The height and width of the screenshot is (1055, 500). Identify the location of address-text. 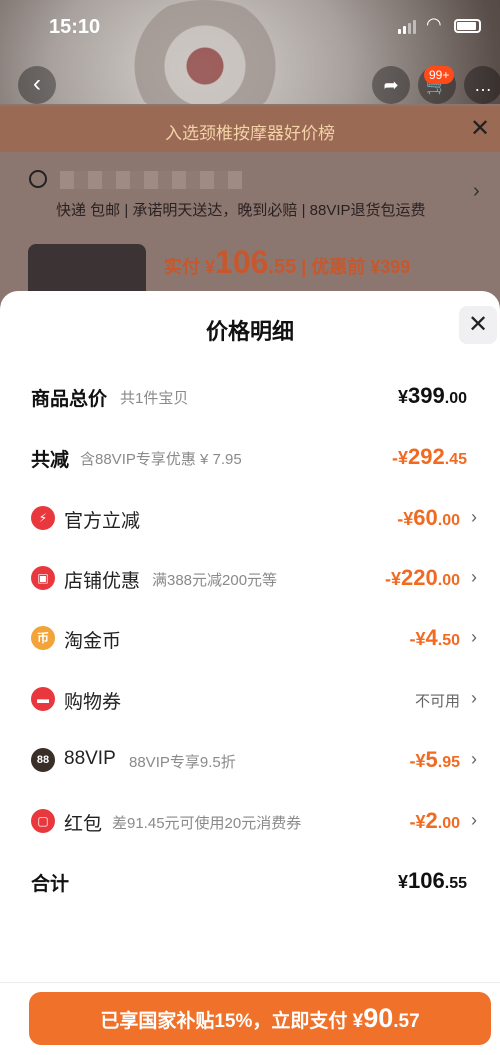
(151, 180).